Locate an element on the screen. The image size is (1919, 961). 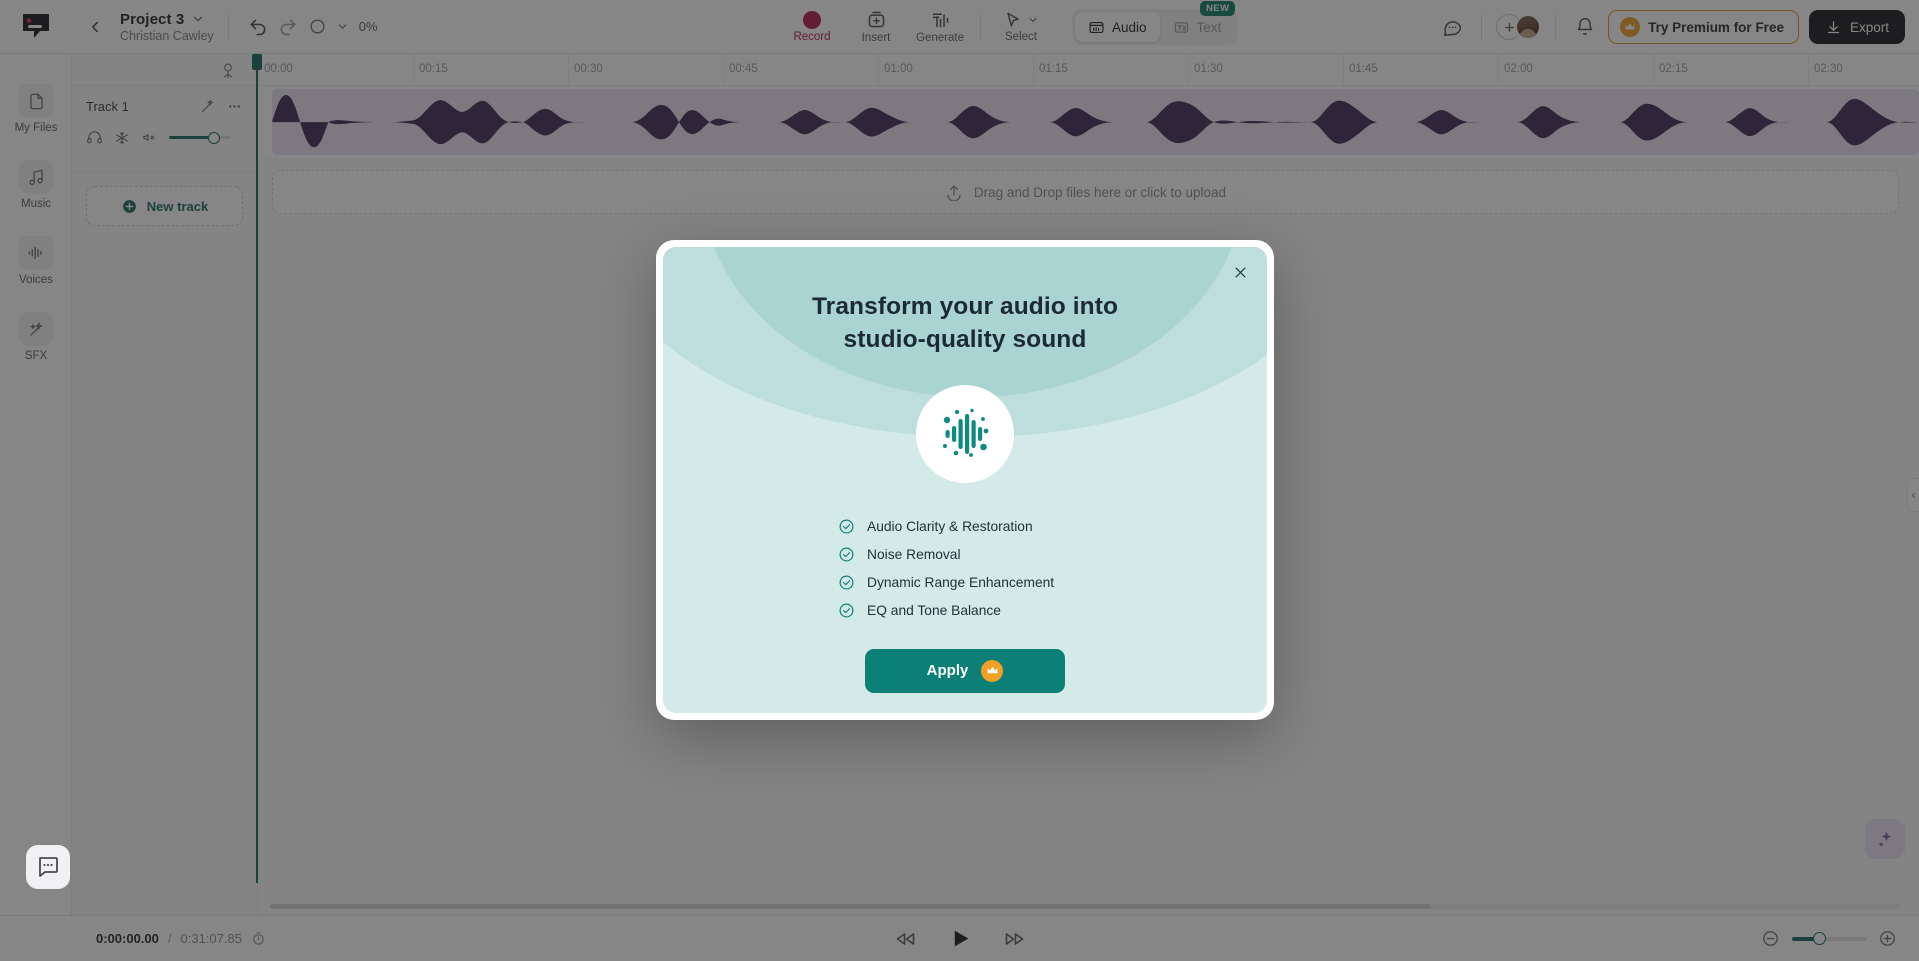
audio-waveform-orb is located at coordinates (965, 433).